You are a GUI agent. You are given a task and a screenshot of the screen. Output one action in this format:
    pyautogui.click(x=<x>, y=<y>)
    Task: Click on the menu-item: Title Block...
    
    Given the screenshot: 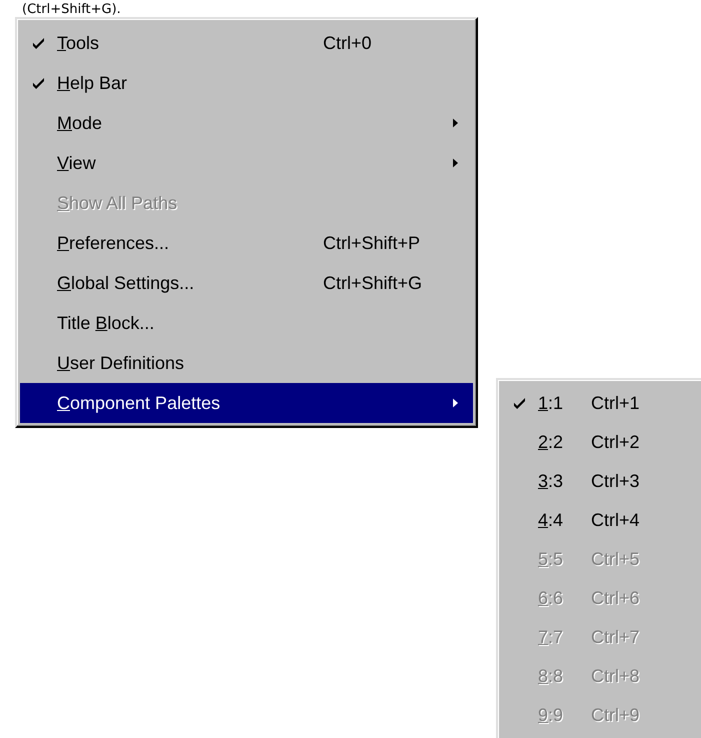 What is the action you would take?
    pyautogui.click(x=246, y=323)
    